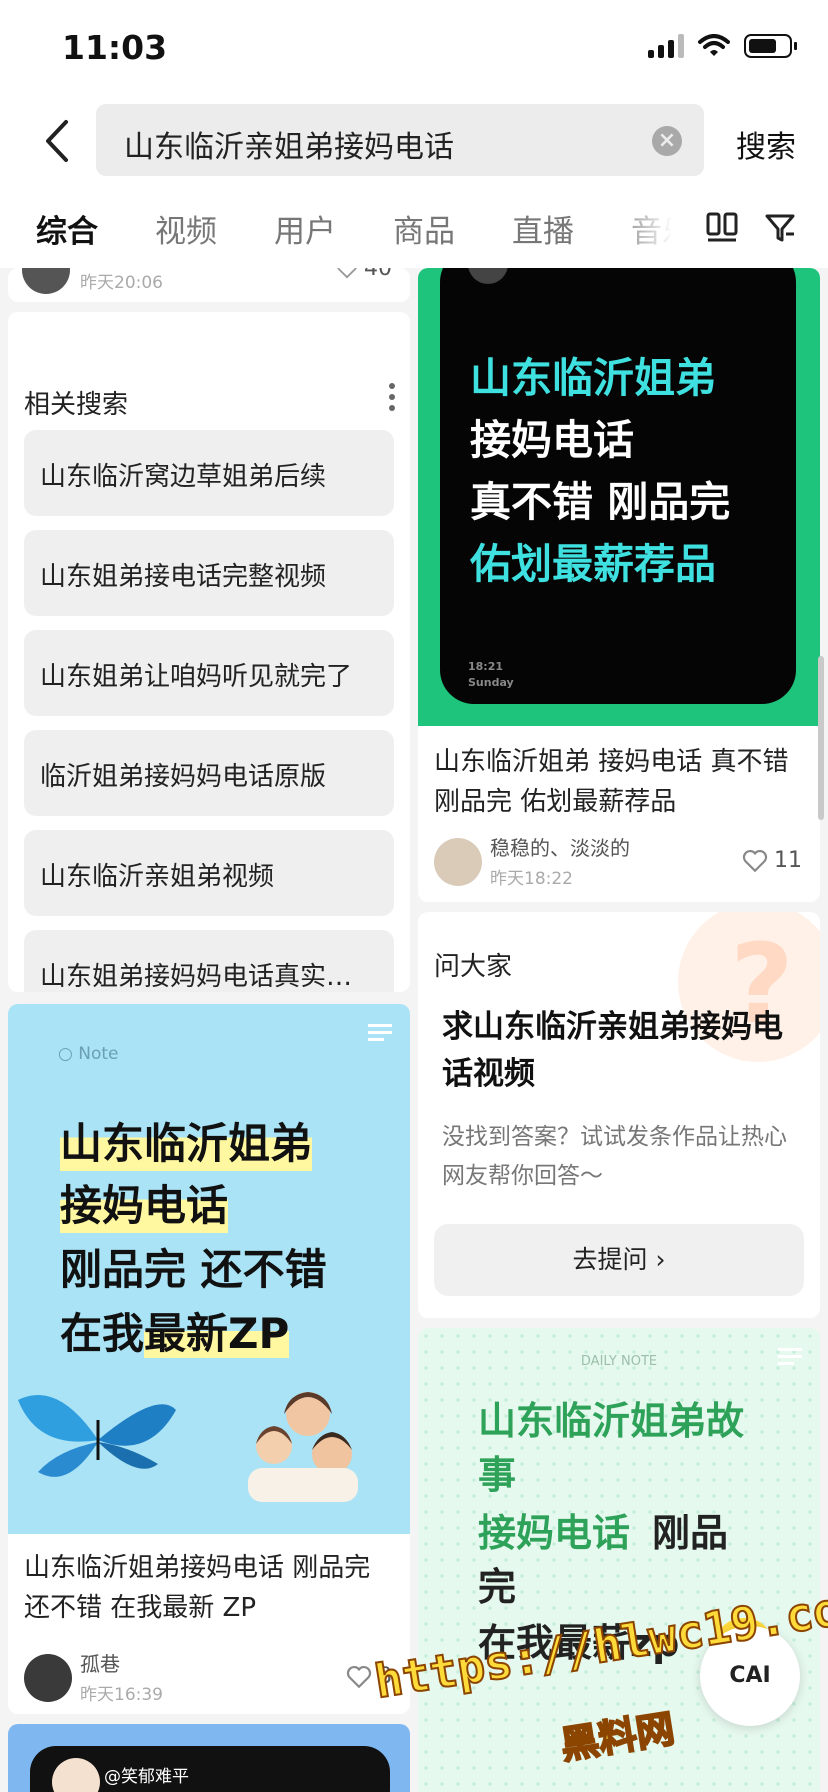 The image size is (828, 1792). Describe the element at coordinates (100, 1662) in the screenshot. I see `author-name: 孤巷` at that location.